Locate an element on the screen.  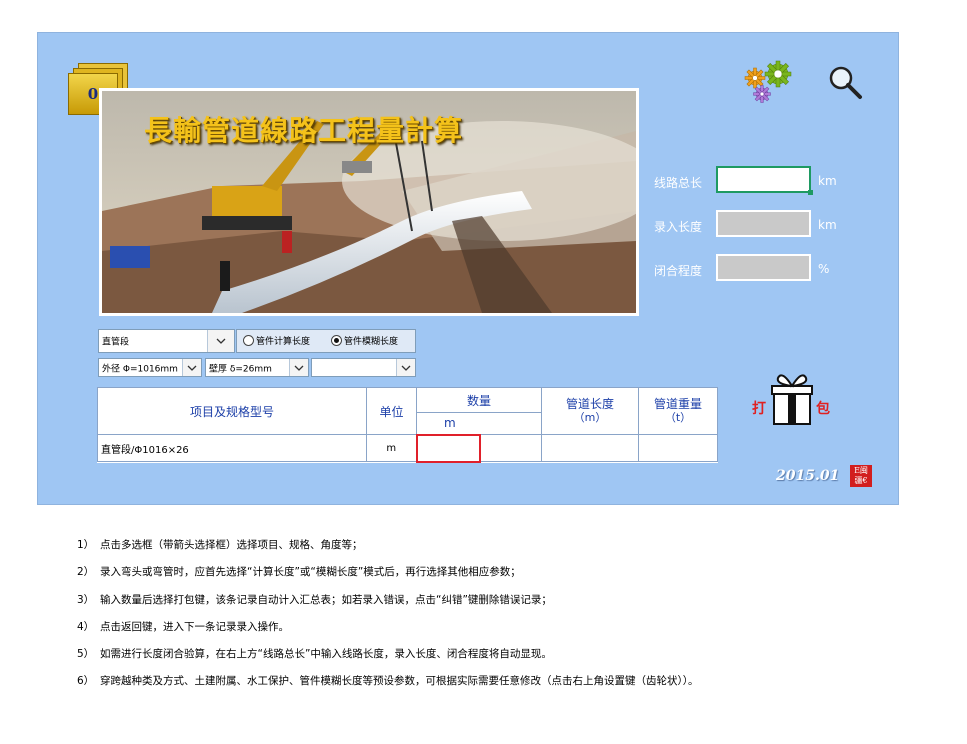
magnifier-icon is located at coordinates (846, 83).